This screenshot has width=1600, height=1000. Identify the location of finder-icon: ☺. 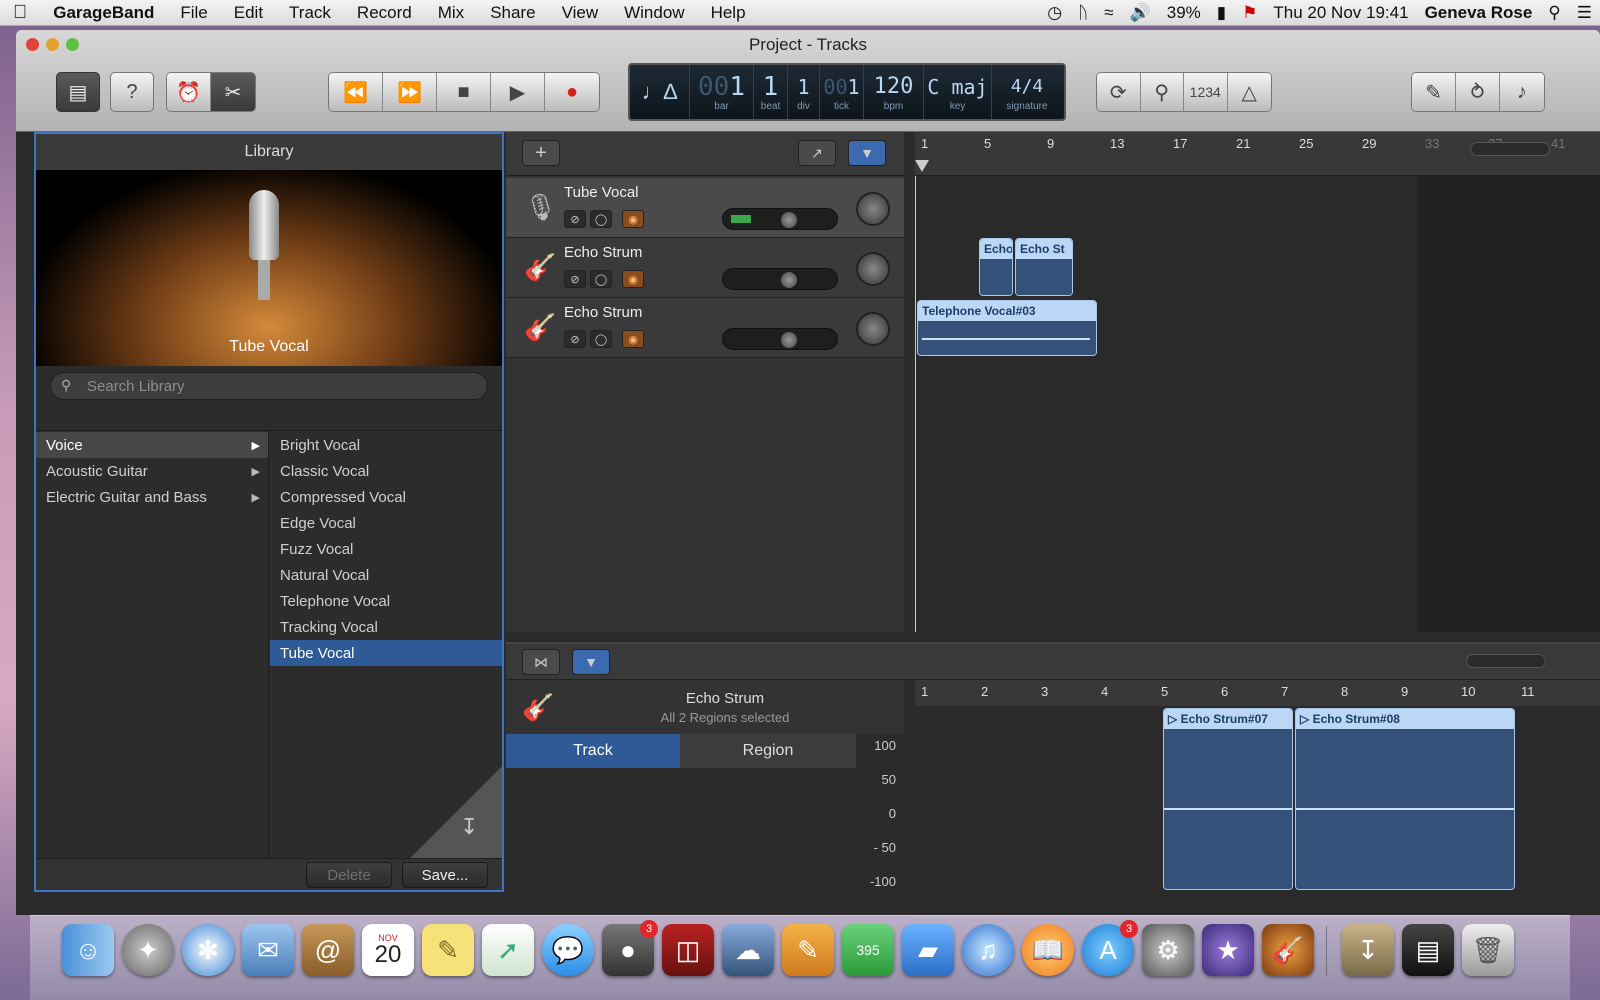
(88, 950).